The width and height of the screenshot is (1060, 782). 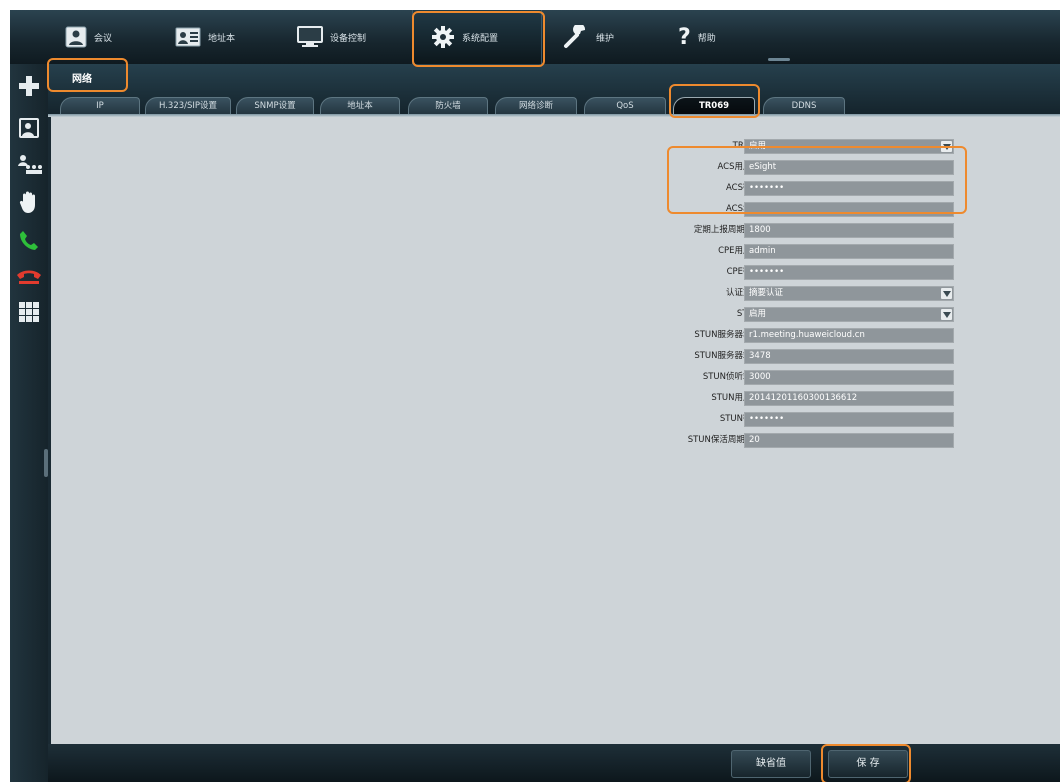 I want to click on group-icon, so click(x=29, y=164).